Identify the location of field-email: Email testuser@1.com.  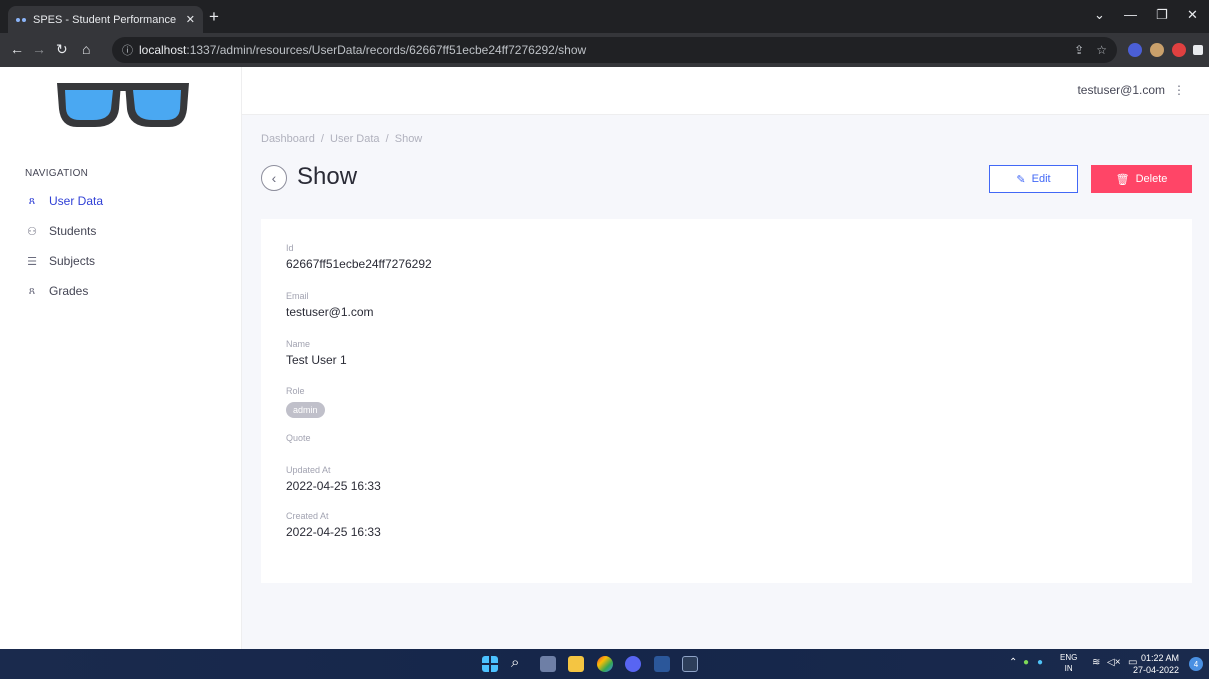
(330, 305).